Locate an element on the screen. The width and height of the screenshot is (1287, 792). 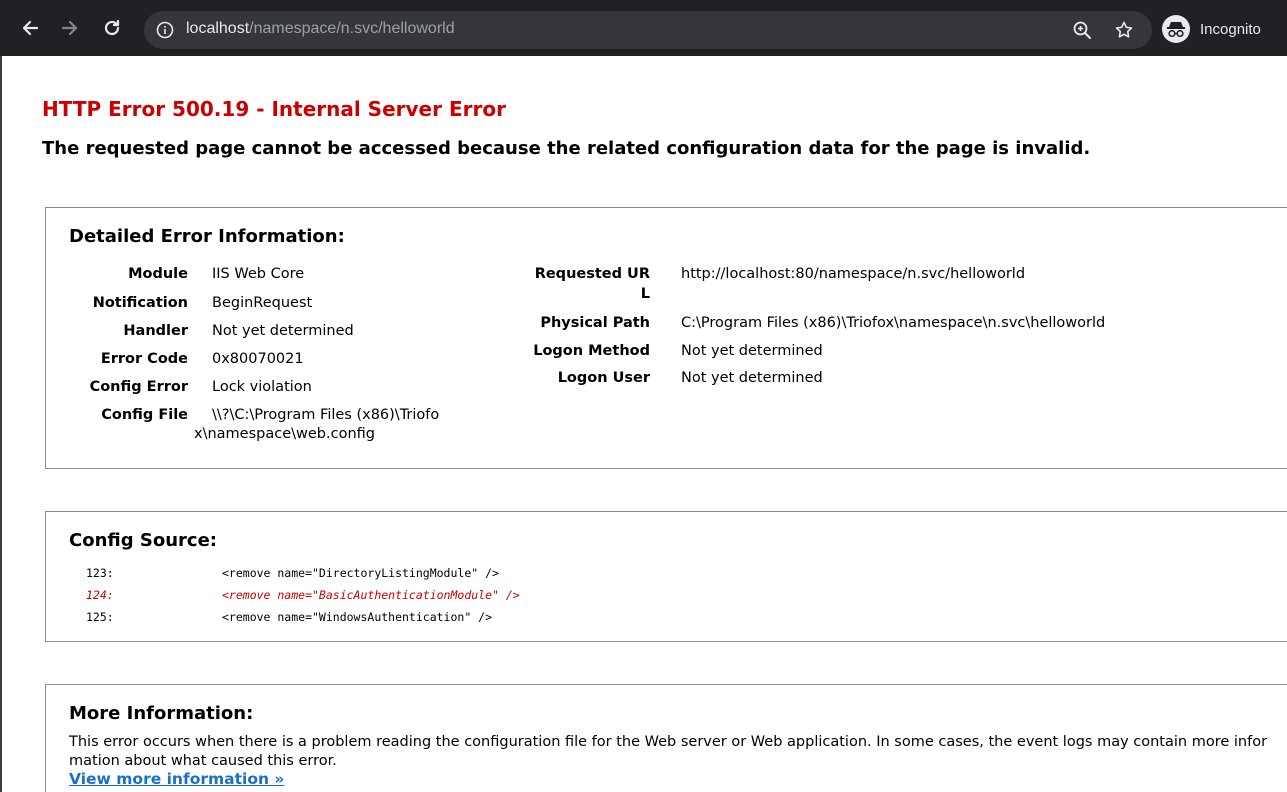
source-line-code: <remove name="DirectoryListingModule" /> is located at coordinates (360, 573).